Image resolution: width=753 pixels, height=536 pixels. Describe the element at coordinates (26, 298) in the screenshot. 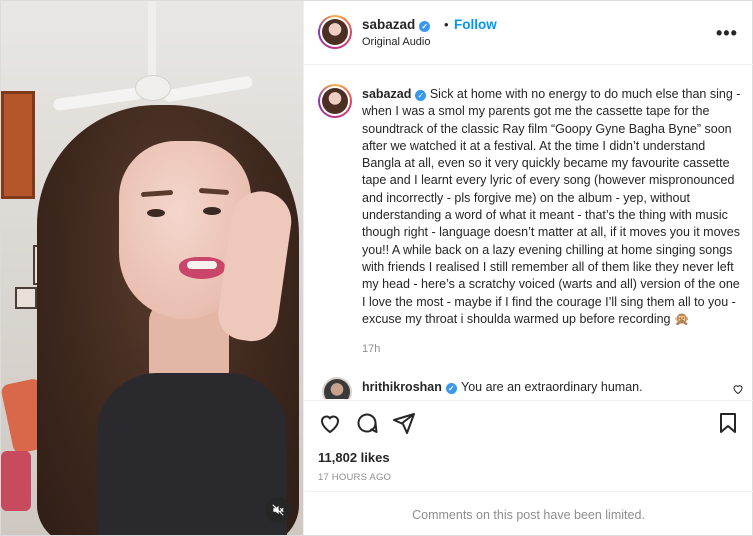

I see `wall-frame` at that location.